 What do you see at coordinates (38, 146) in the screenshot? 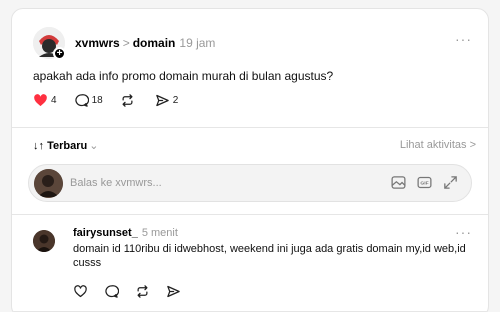
I see `sort-arrows-icon: ↓↑` at bounding box center [38, 146].